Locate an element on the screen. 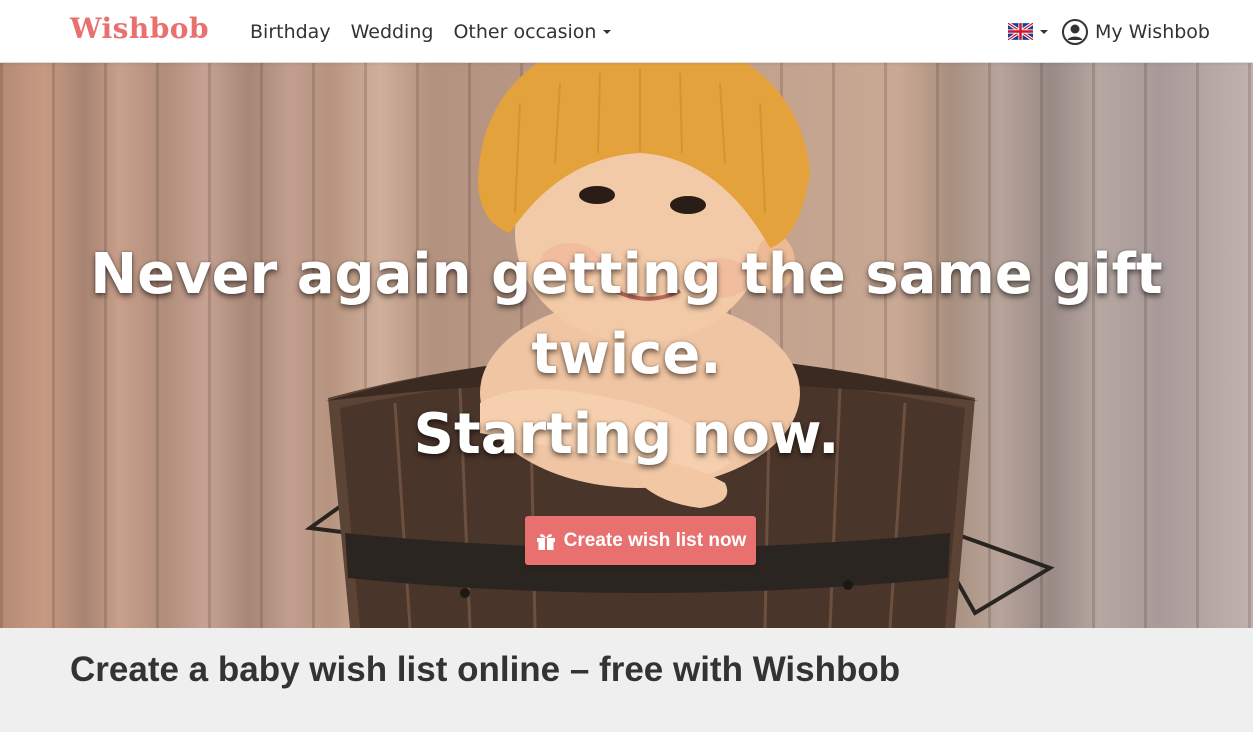 The height and width of the screenshot is (732, 1253). nav-link-wedding: Wedding is located at coordinates (392, 32).